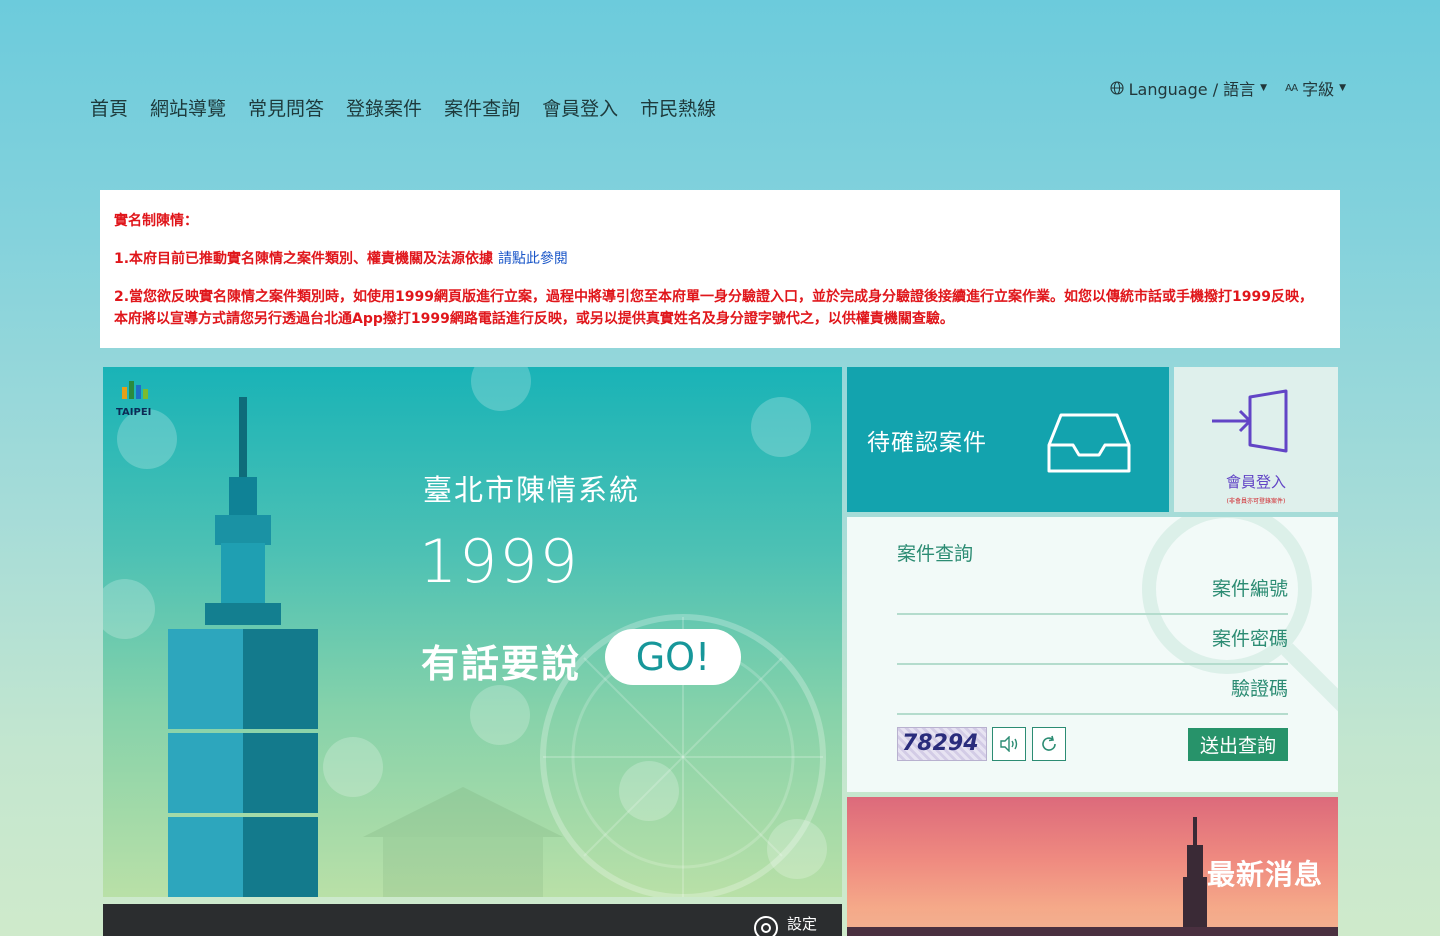  Describe the element at coordinates (243, 647) in the screenshot. I see `taipei-101-illustration` at that location.